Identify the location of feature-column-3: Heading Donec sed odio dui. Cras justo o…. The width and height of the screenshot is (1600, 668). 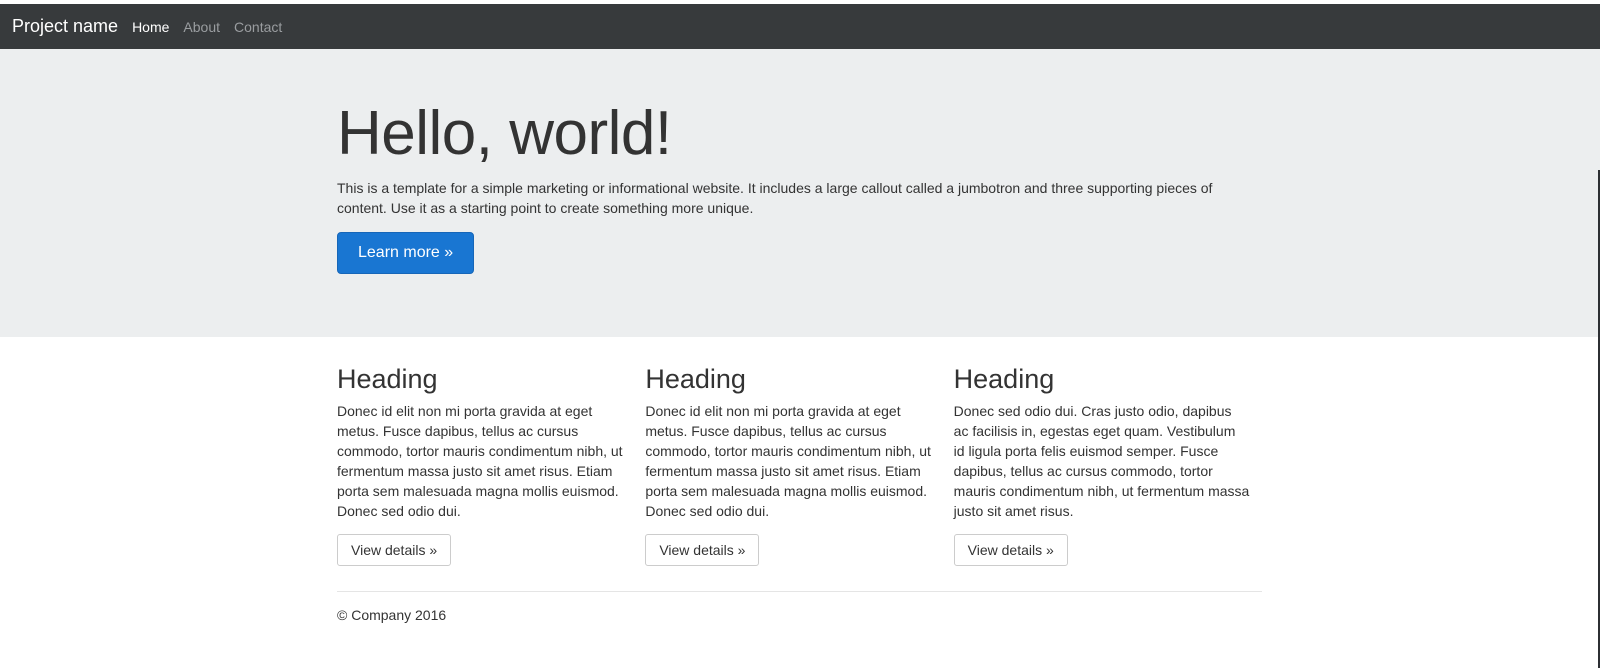
(1107, 464).